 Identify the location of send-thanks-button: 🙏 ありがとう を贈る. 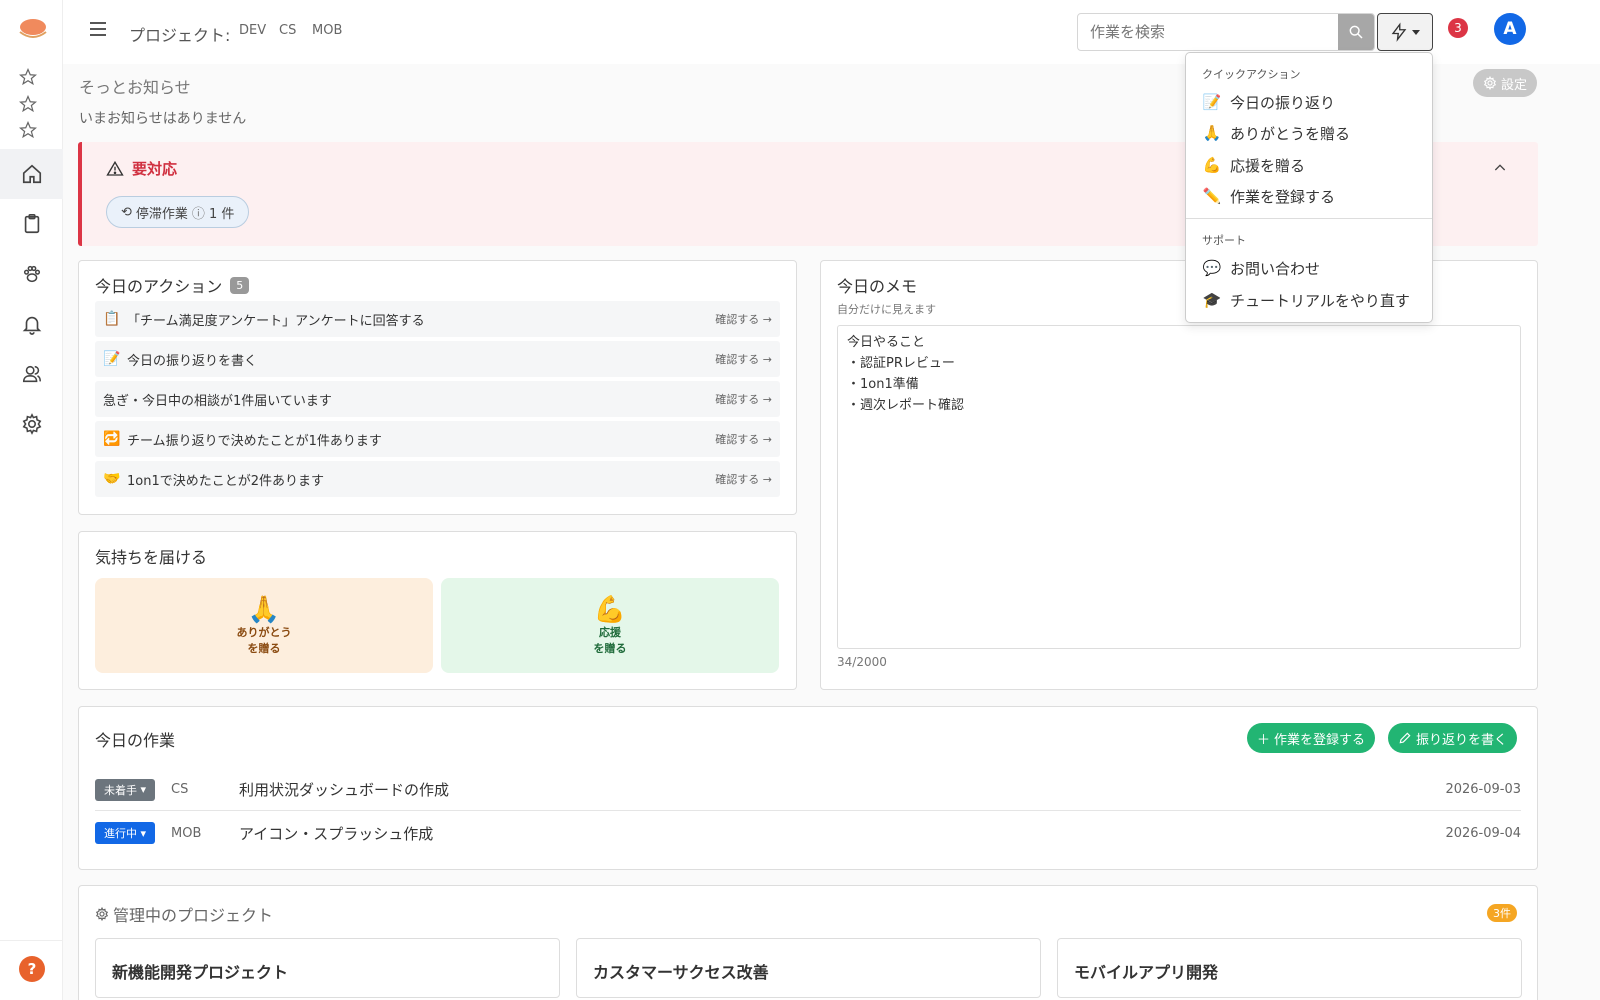
(264, 625).